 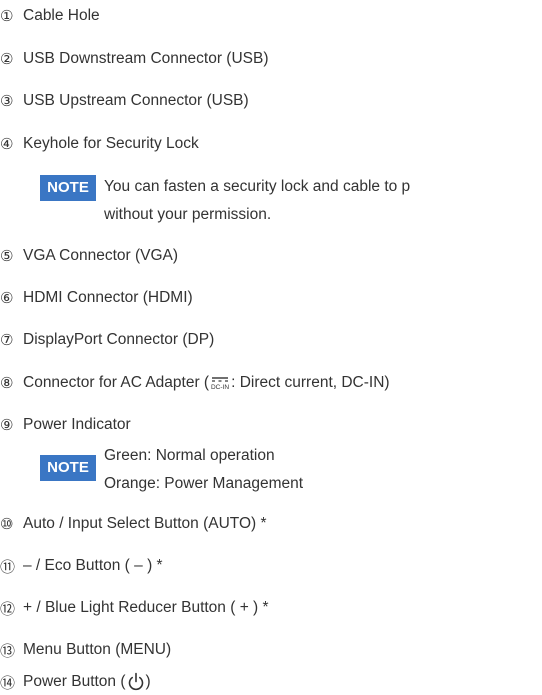 I want to click on item-number: ③, so click(x=7, y=101).